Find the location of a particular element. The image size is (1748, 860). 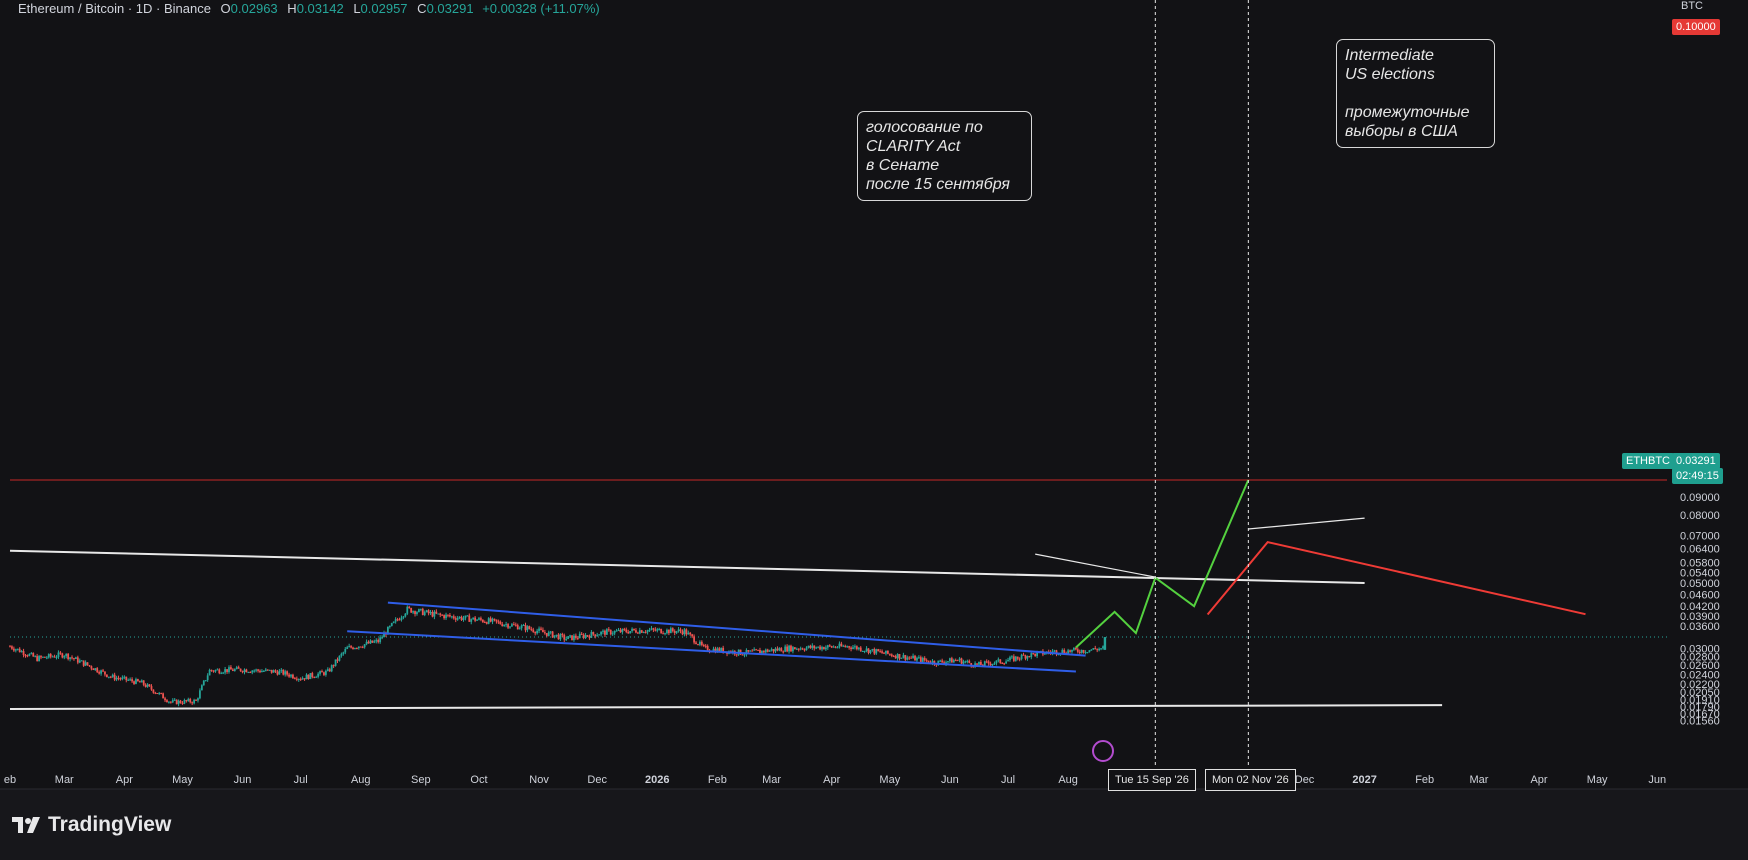

symbol-badge: ETHBTC is located at coordinates (1648, 461).